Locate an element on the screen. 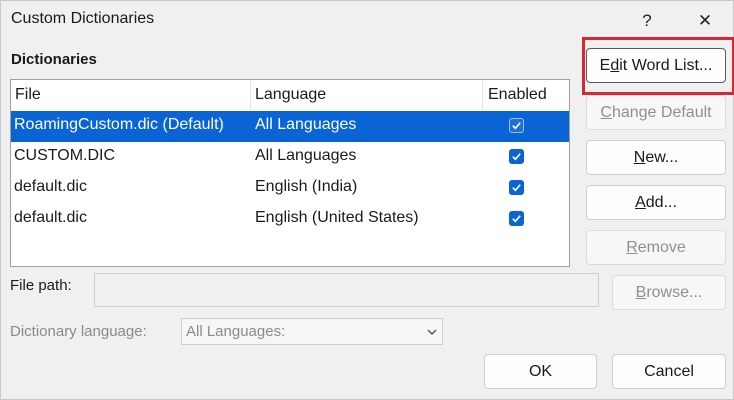  row-file: CUSTOM.DIC is located at coordinates (65, 155).